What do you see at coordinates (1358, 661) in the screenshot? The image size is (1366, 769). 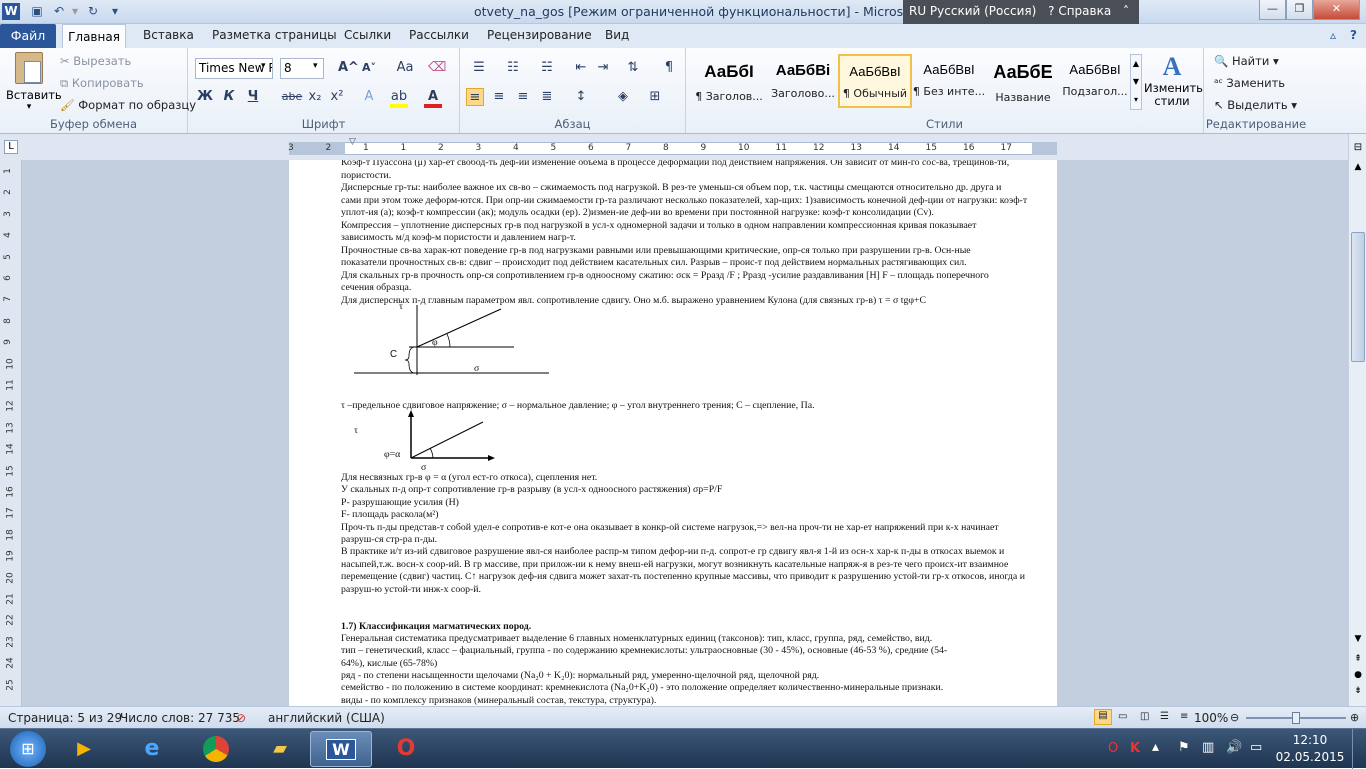 I see `previous-page-icon: ⇞` at bounding box center [1358, 661].